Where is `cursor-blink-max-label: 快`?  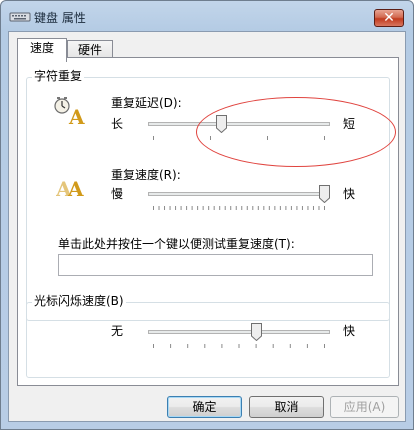 cursor-blink-max-label: 快 is located at coordinates (349, 331).